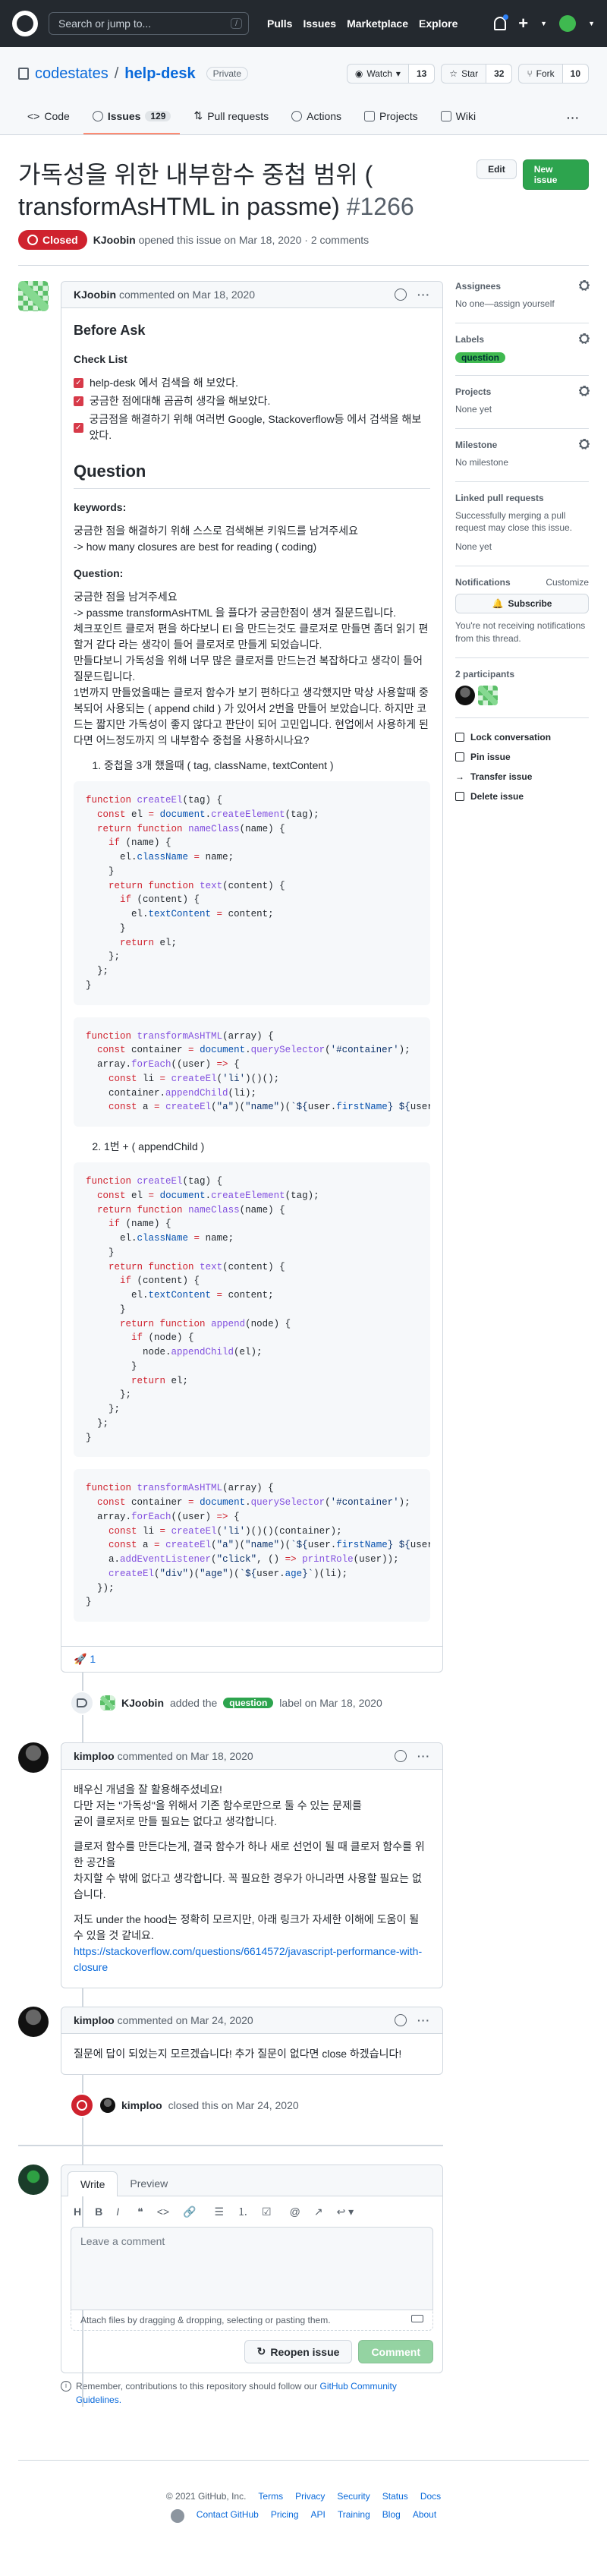  Describe the element at coordinates (522, 737) in the screenshot. I see `lock-conversation-button: Lock conversation` at that location.